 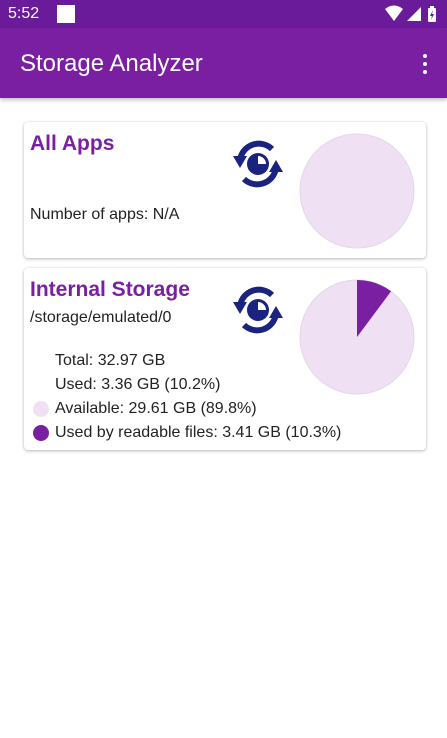 What do you see at coordinates (41, 409) in the screenshot?
I see `legend-available-dot` at bounding box center [41, 409].